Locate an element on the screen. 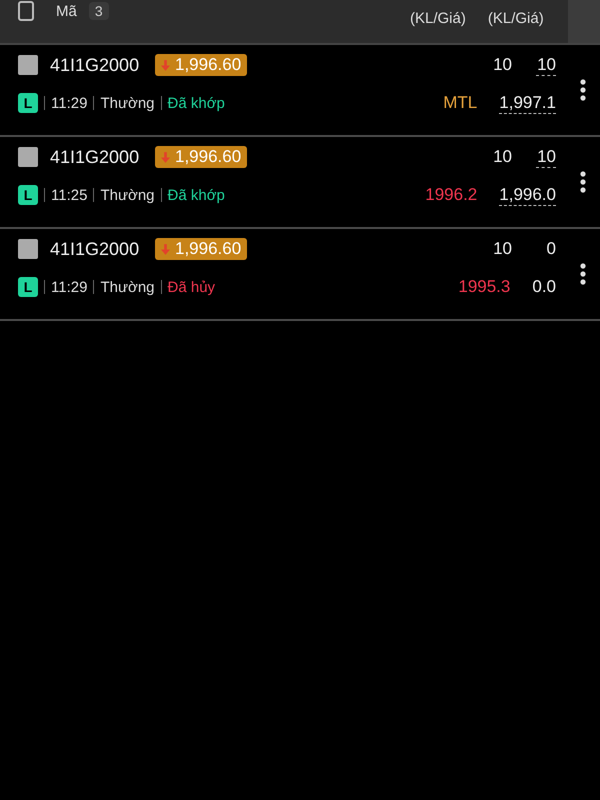 The image size is (600, 800). matched-price: 0.0 is located at coordinates (544, 287).